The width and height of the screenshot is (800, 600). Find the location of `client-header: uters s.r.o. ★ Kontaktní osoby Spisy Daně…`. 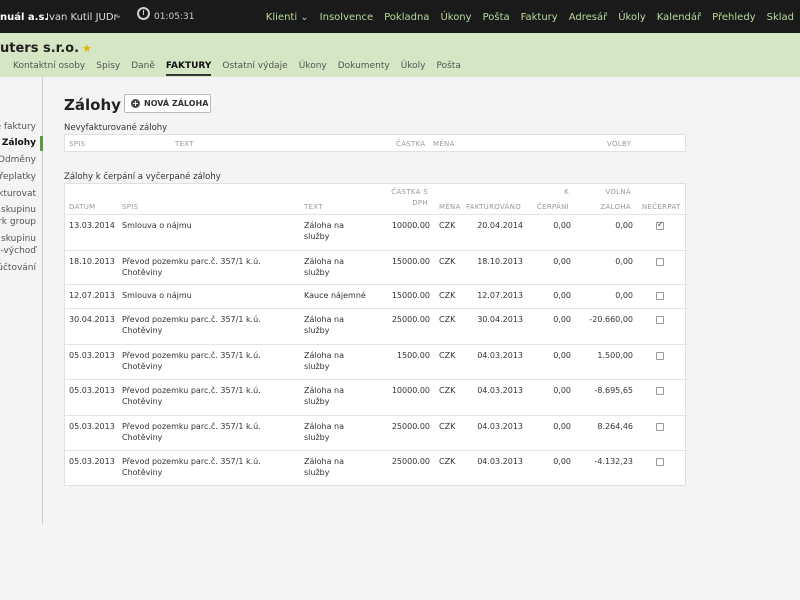

client-header: uters s.r.o. ★ Kontaktní osoby Spisy Daně… is located at coordinates (400, 55).